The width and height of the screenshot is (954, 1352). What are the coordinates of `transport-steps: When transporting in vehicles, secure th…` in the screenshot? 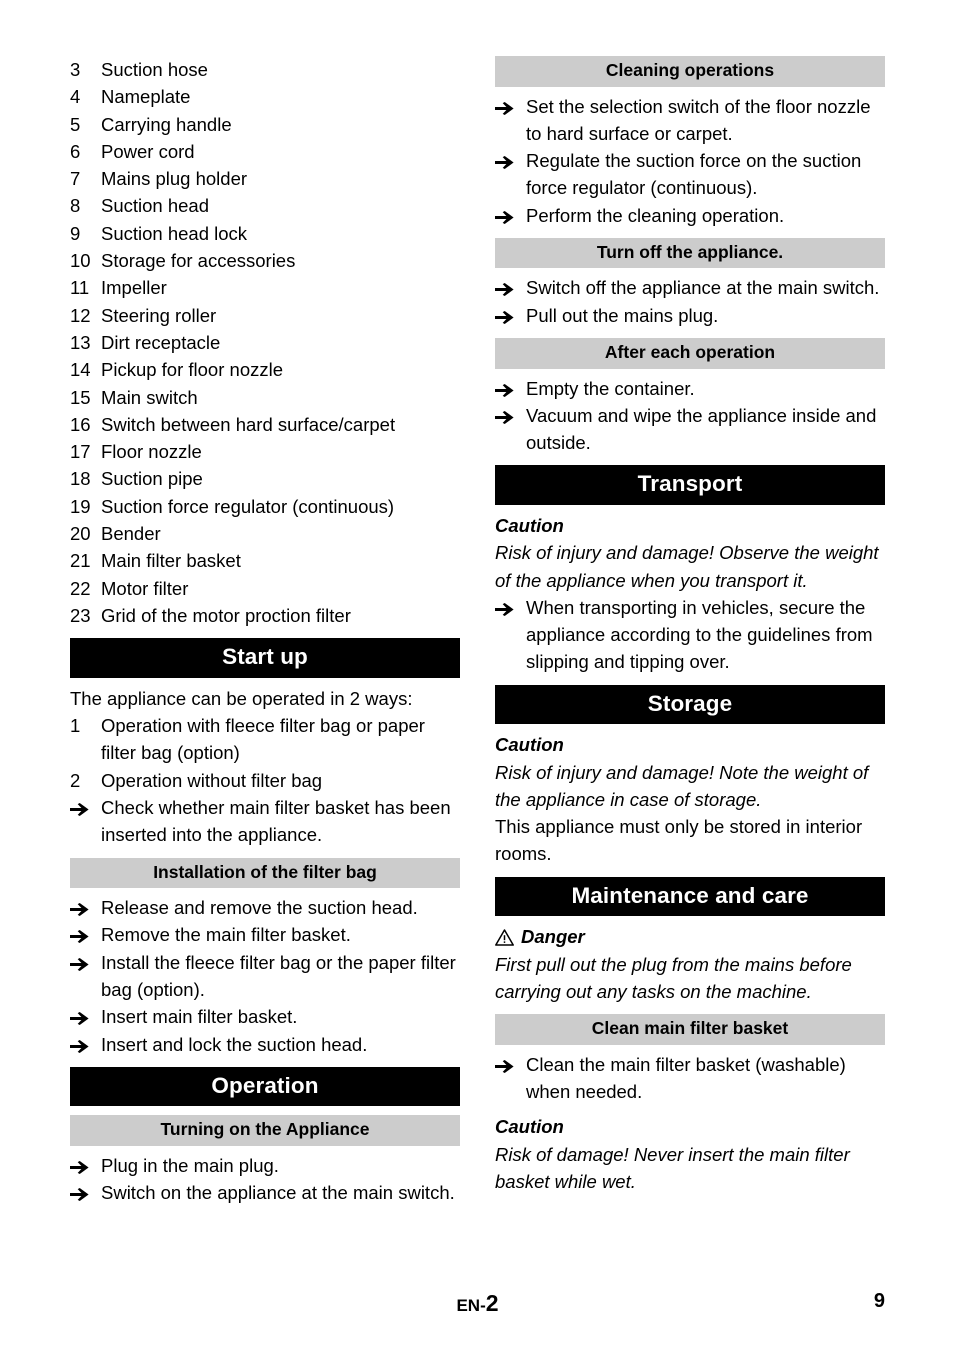 It's located at (690, 635).